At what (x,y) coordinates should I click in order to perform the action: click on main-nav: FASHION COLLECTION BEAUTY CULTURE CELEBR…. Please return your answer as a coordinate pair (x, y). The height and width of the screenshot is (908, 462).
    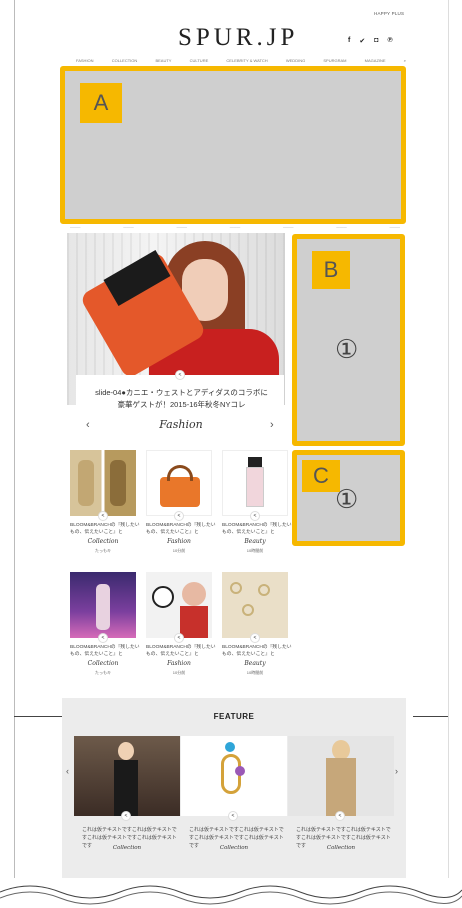
    Looking at the image, I should click on (241, 62).